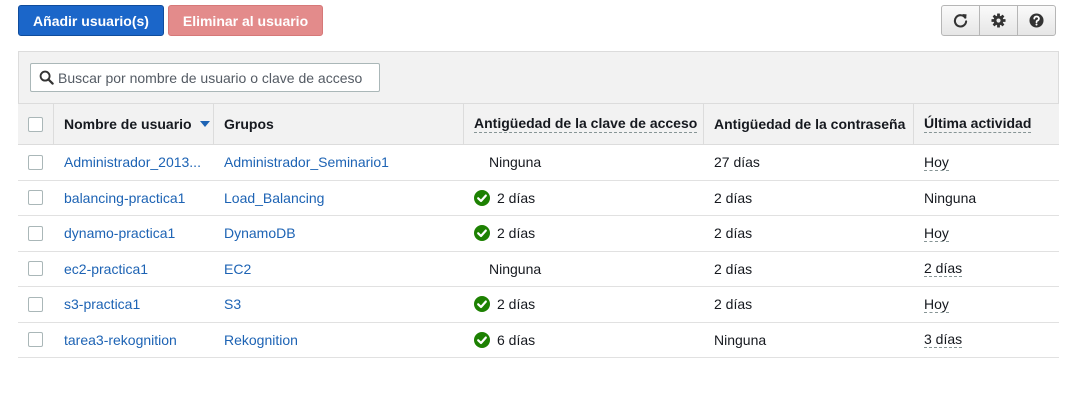 The height and width of the screenshot is (401, 1081). I want to click on sort-descending-icon, so click(204, 124).